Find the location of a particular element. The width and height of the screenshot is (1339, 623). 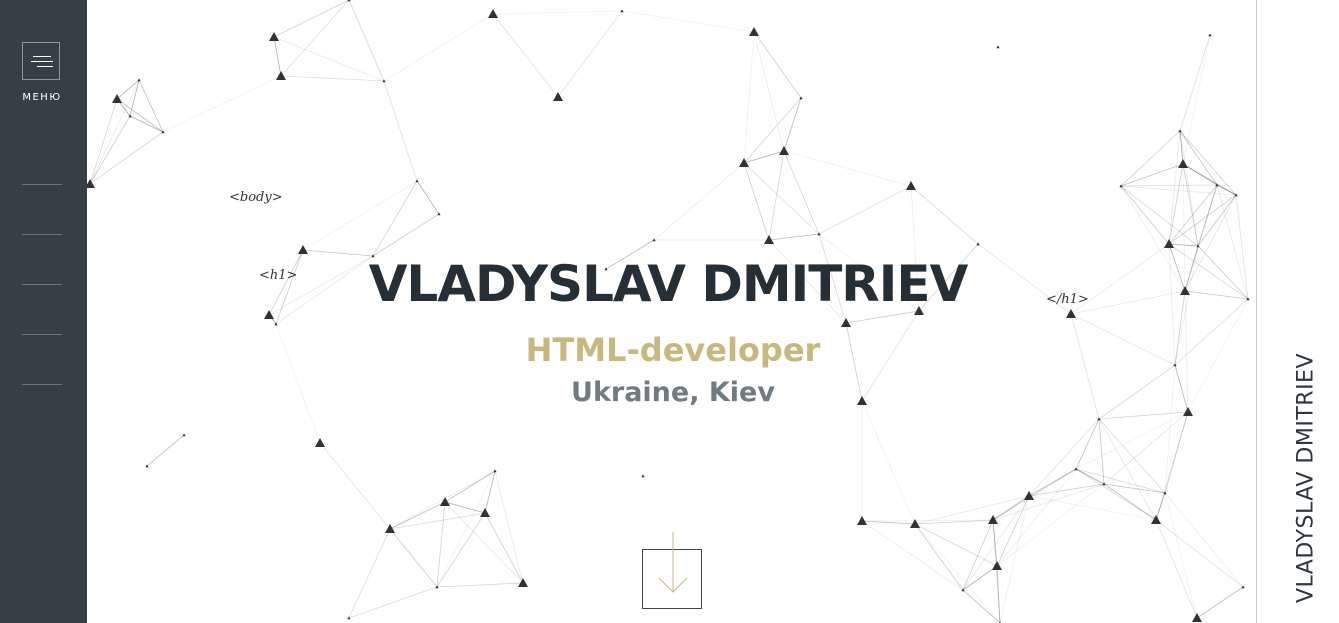

scroll-down-button is located at coordinates (672, 570).